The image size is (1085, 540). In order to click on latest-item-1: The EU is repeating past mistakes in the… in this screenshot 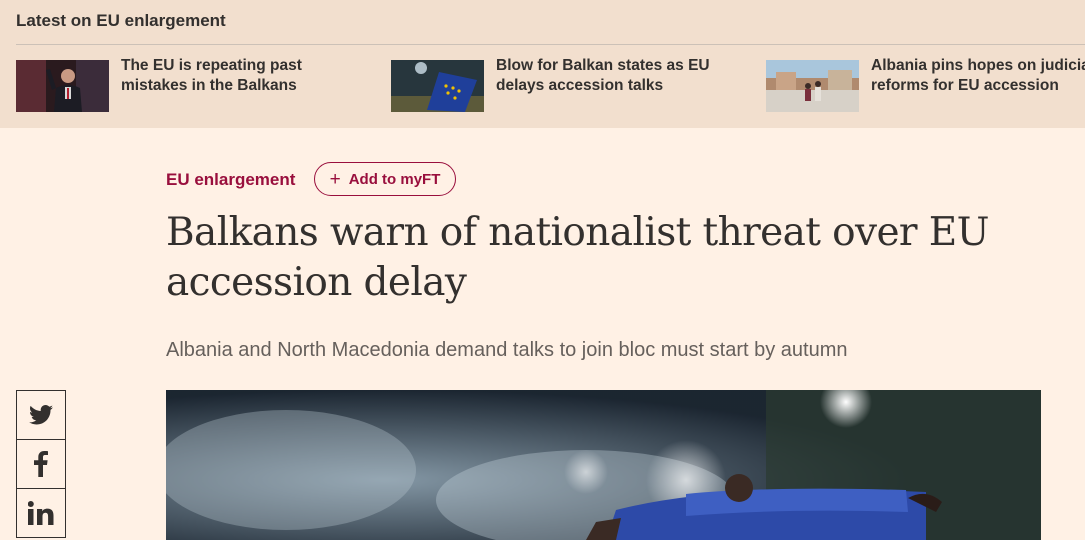, I will do `click(188, 86)`.